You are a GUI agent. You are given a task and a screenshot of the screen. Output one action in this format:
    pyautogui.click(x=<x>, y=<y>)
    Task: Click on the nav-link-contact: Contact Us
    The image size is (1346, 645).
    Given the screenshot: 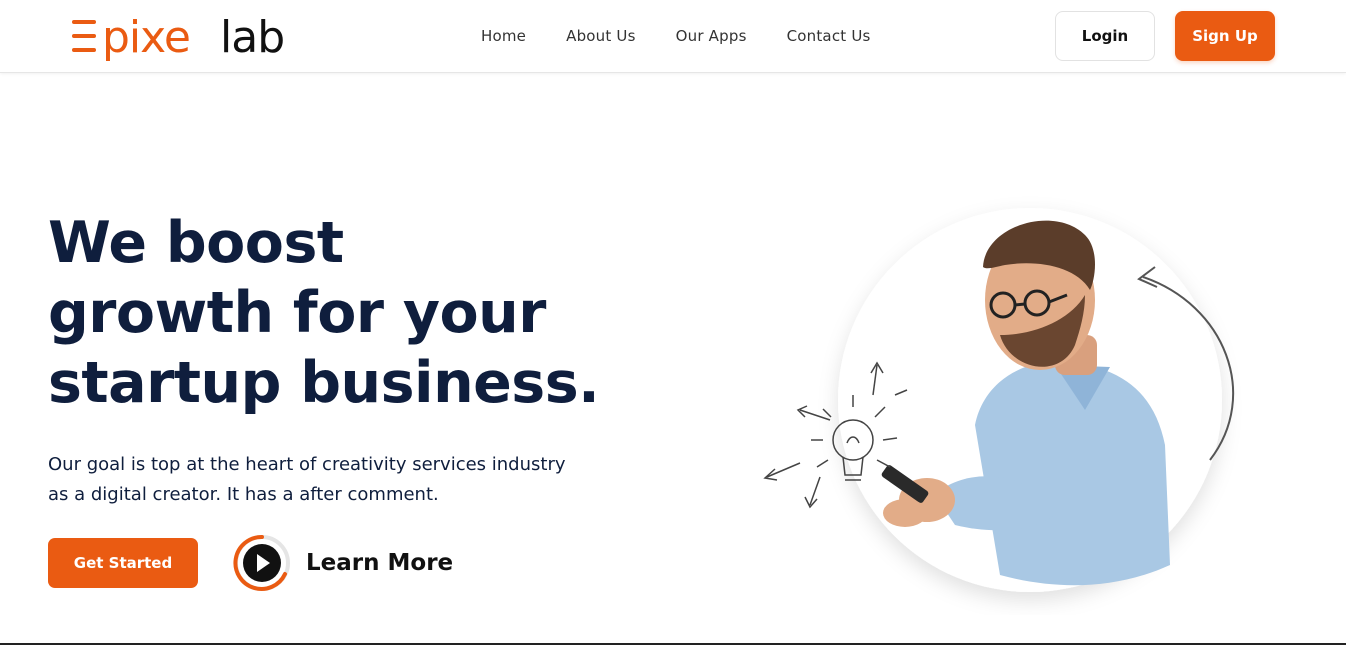 What is the action you would take?
    pyautogui.click(x=829, y=36)
    